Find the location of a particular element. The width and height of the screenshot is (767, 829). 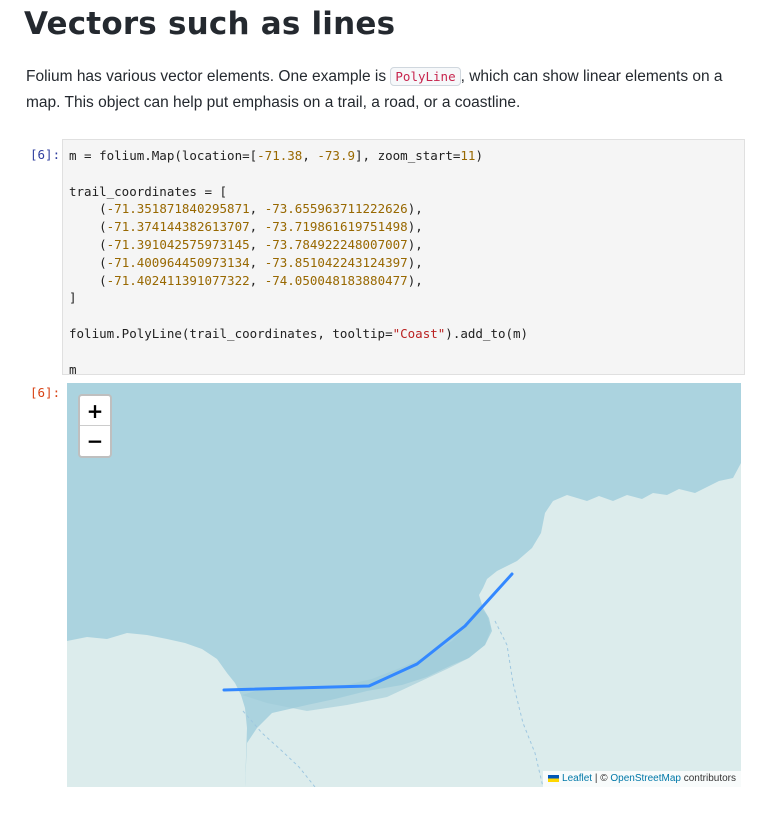

code-line-trail-start: trail_coordinates = [ is located at coordinates (148, 191).